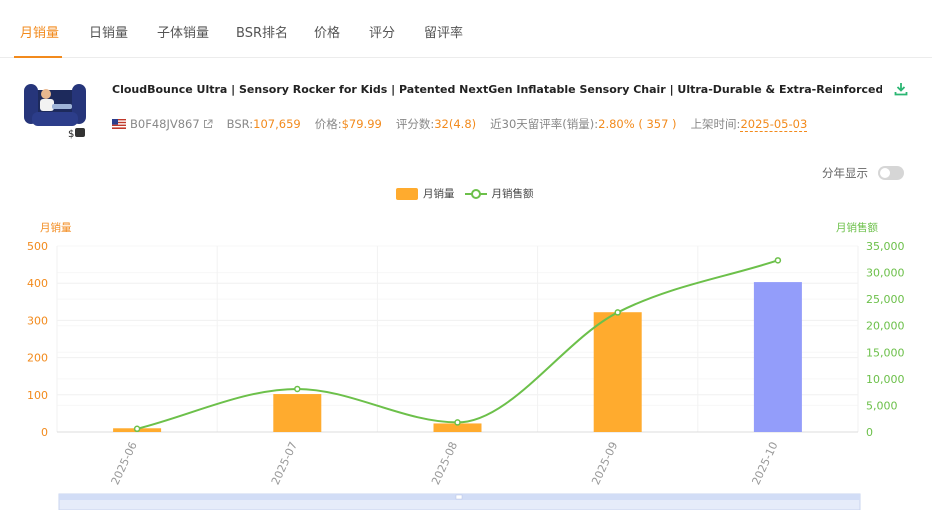 The width and height of the screenshot is (932, 510). What do you see at coordinates (466, 29) in the screenshot?
I see `tab-bar: 月销量 日销量 子体销量 BSR排名 价格 评分 留评率` at bounding box center [466, 29].